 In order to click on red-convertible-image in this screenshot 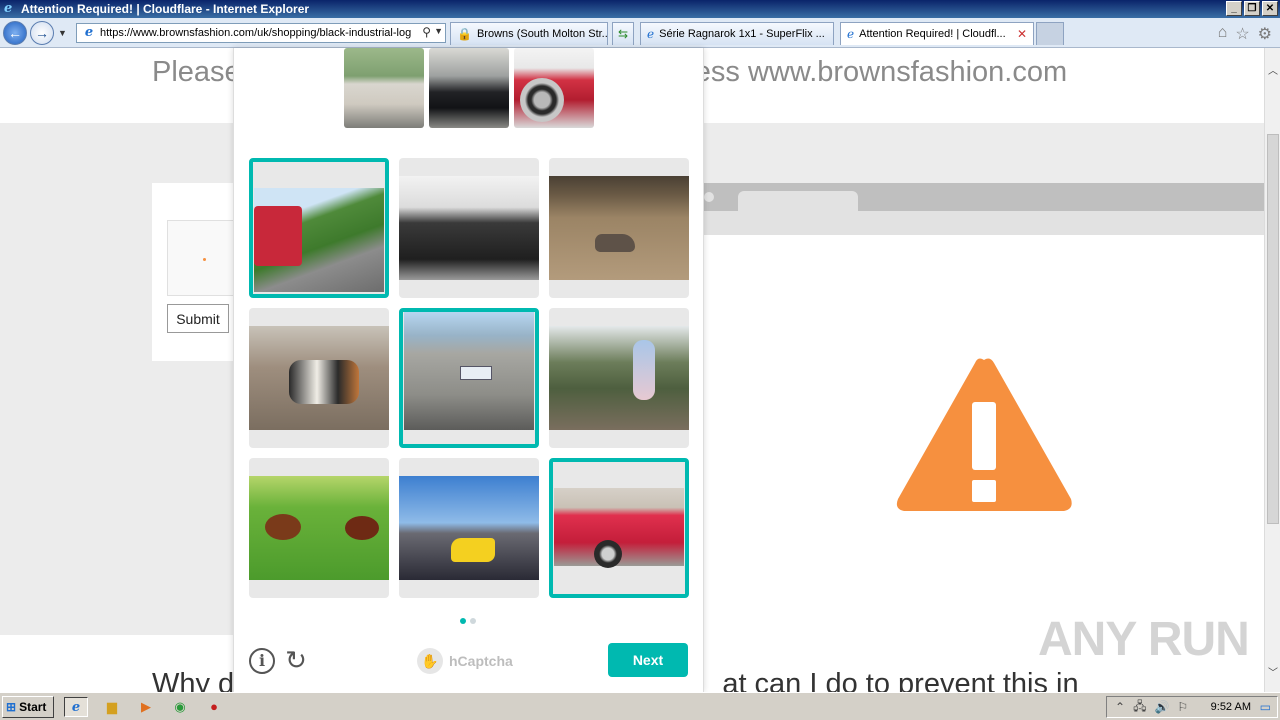, I will do `click(619, 528)`.